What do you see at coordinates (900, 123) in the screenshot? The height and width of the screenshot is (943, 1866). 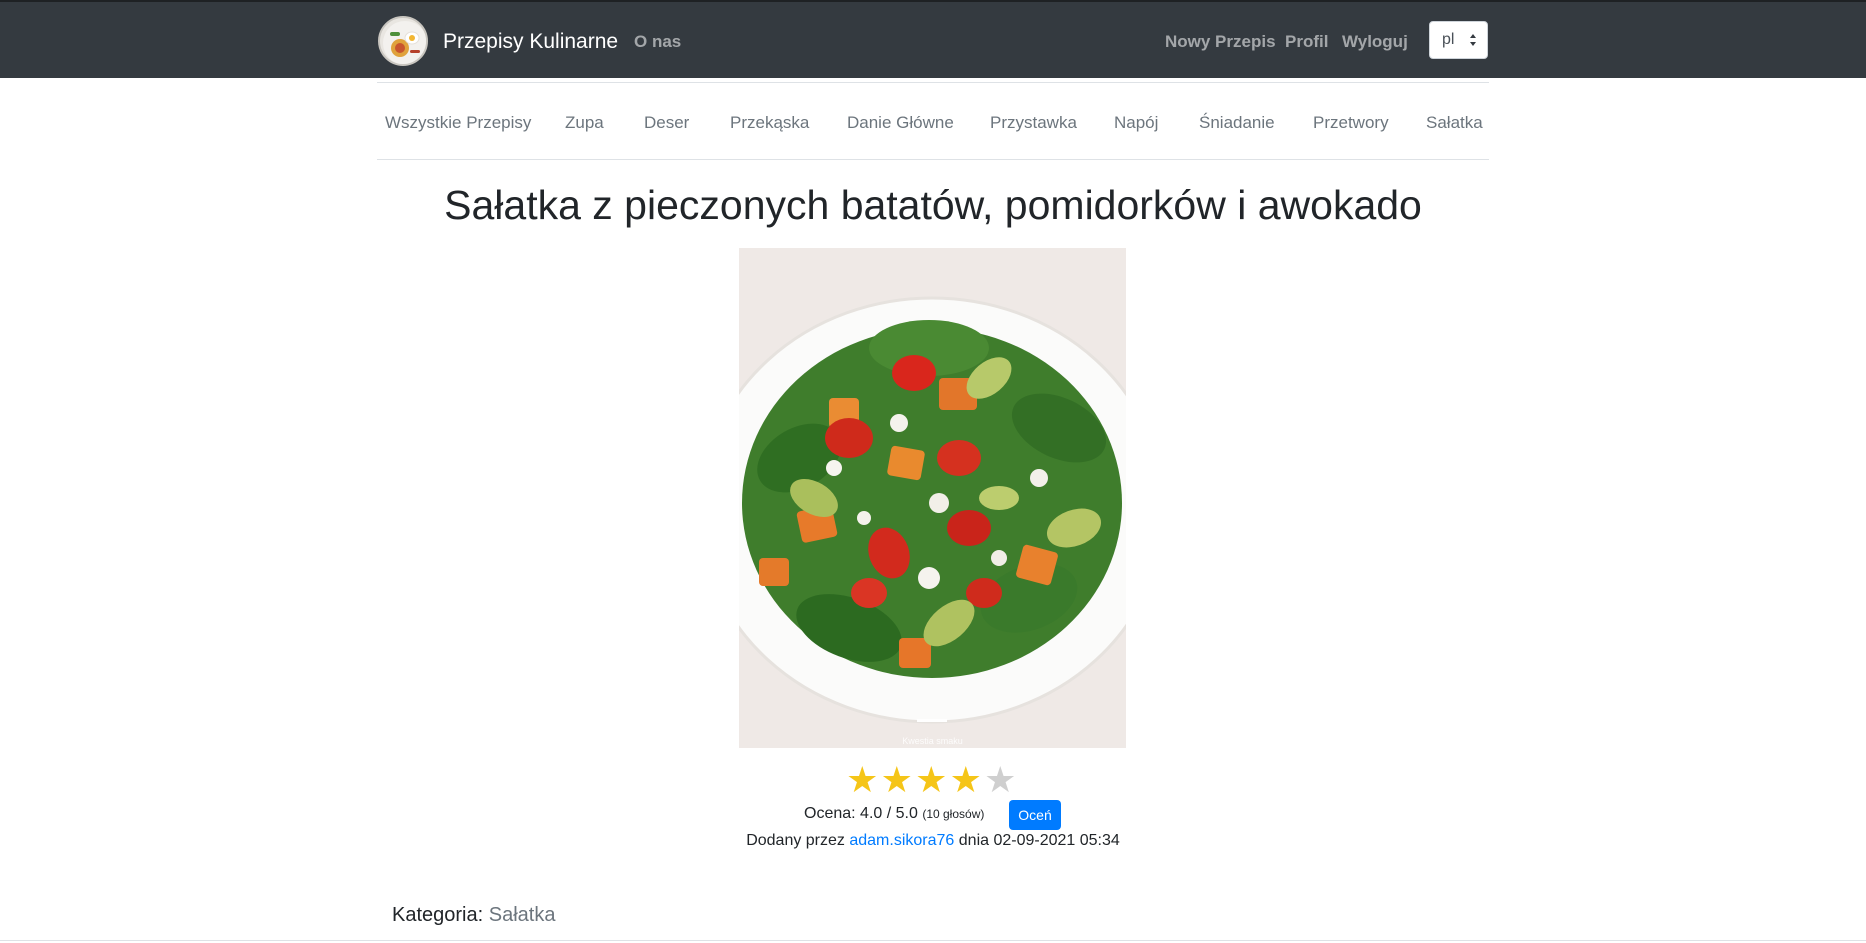 I see `category-danie-glowne: Danie Główne` at bounding box center [900, 123].